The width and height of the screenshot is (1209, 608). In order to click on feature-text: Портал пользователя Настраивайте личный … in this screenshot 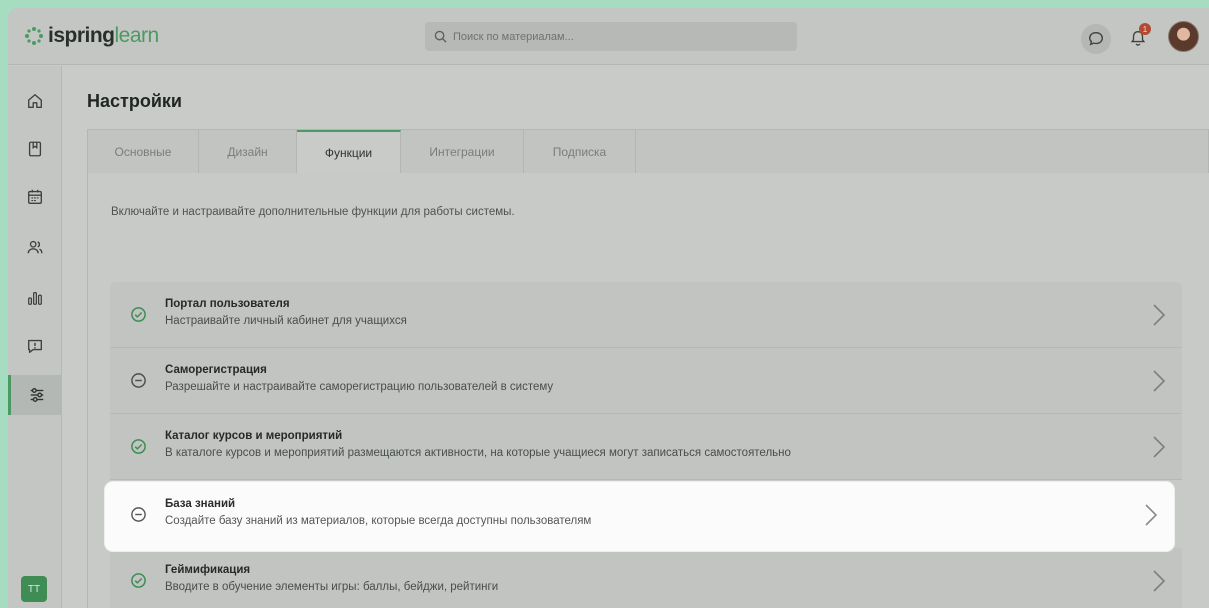, I will do `click(286, 312)`.